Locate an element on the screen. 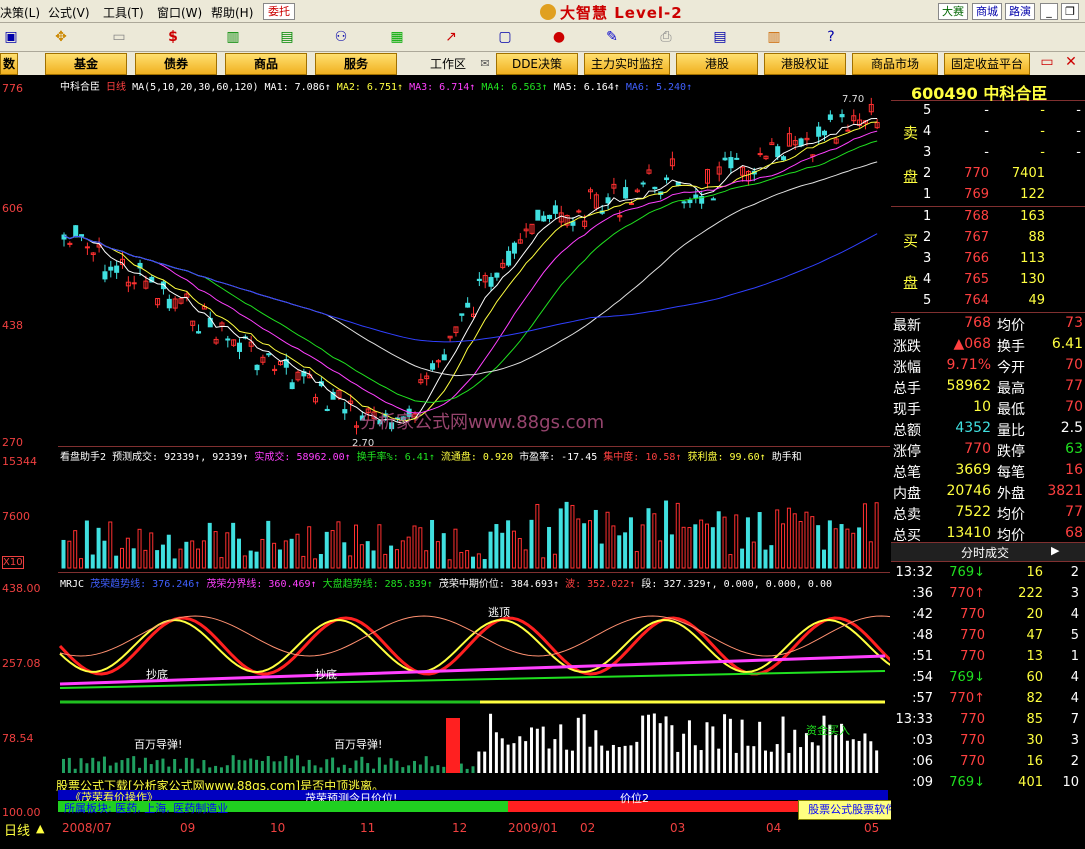 This screenshot has width=1085, height=849. window-control-icon: ▭ is located at coordinates (1047, 62).